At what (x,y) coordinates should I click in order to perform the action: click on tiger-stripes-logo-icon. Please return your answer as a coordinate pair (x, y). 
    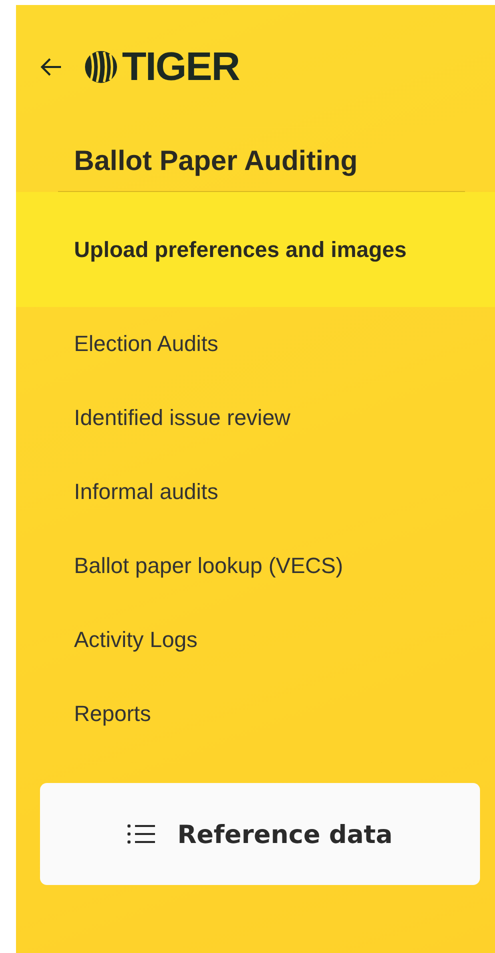
    Looking at the image, I should click on (101, 67).